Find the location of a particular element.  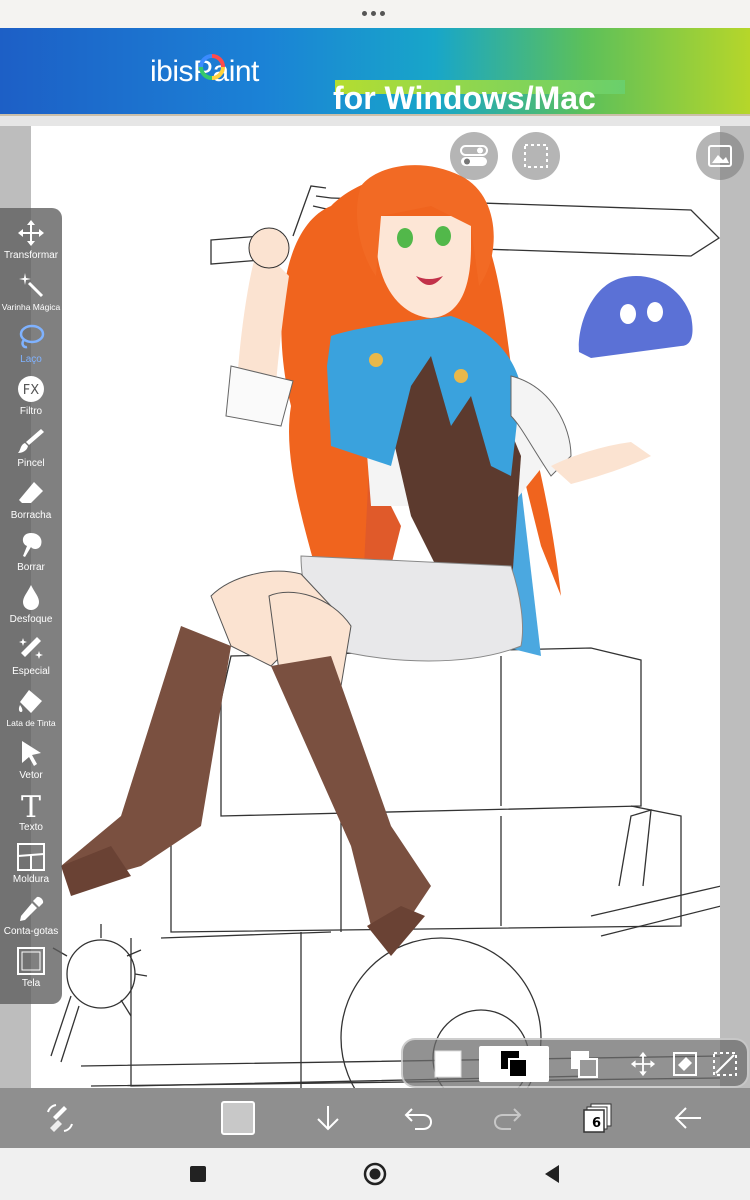

layer-toggle-button is located at coordinates (474, 156).